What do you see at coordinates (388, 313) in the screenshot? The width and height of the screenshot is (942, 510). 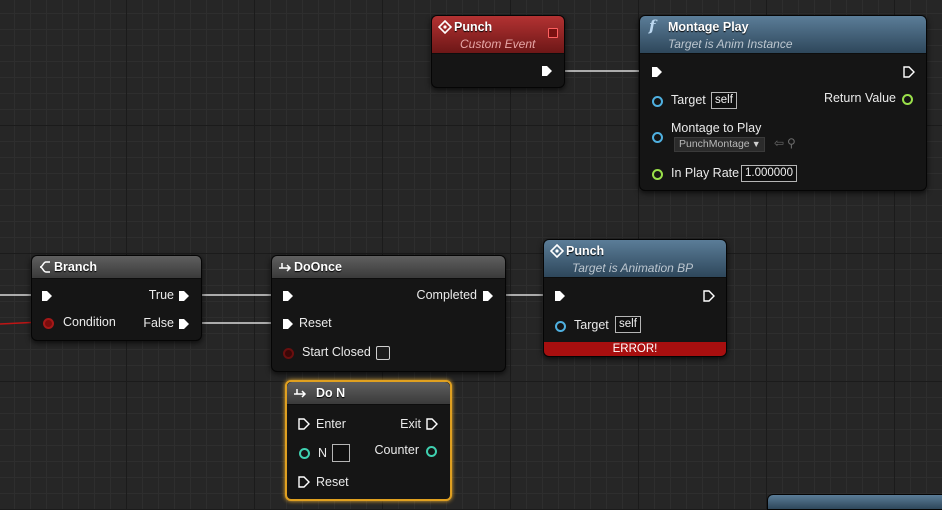 I see `doonce-node: DoOnce Completed Reset Start Closed` at bounding box center [388, 313].